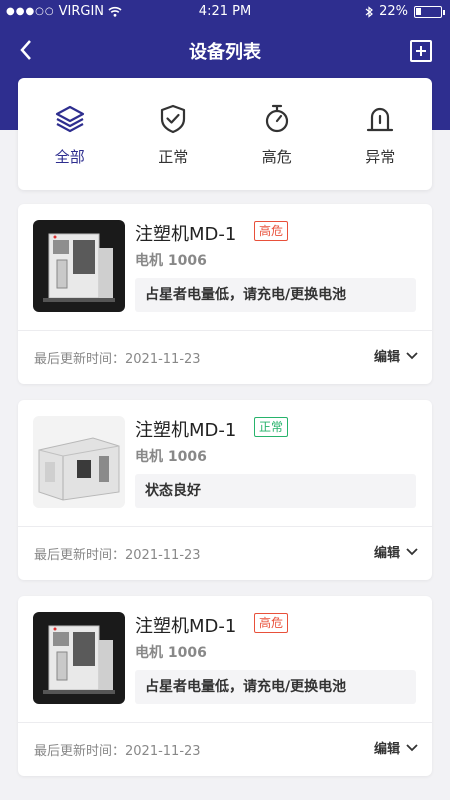  I want to click on status-filter-bar: 全部 正常 高危 异常, so click(225, 134).